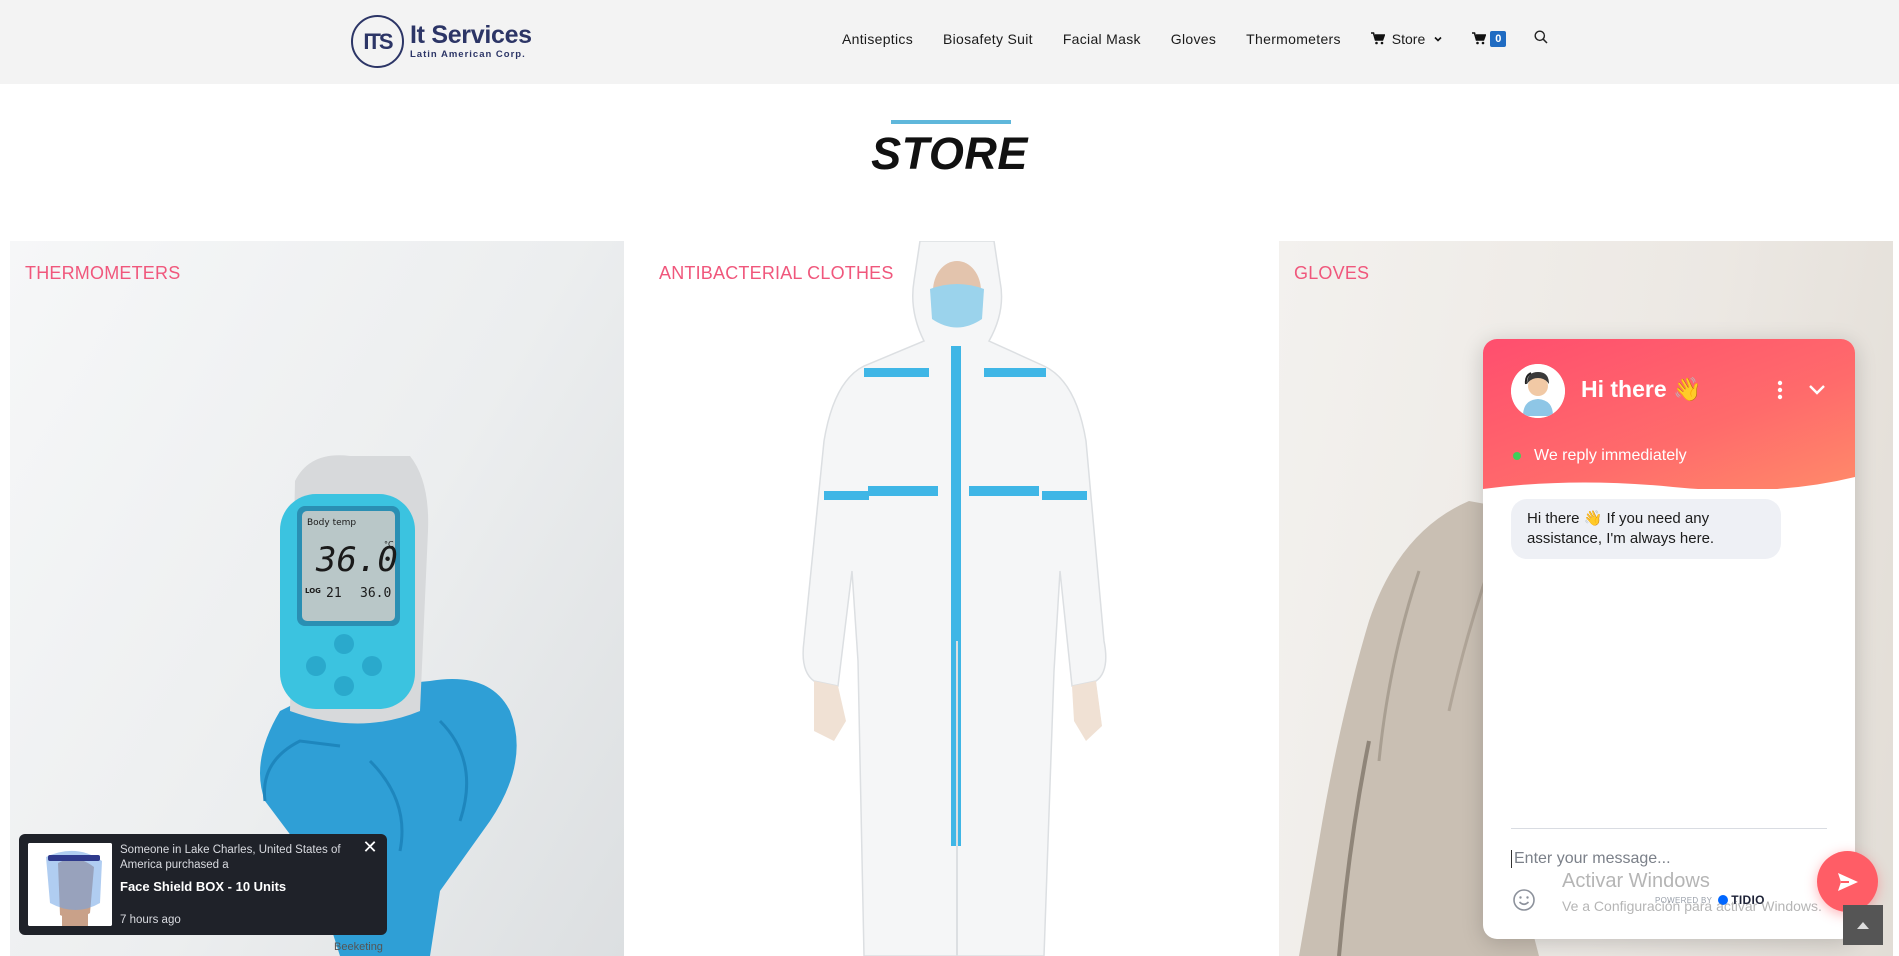 This screenshot has height=956, width=1899. What do you see at coordinates (1332, 273) in the screenshot?
I see `category-label: GLOVES` at bounding box center [1332, 273].